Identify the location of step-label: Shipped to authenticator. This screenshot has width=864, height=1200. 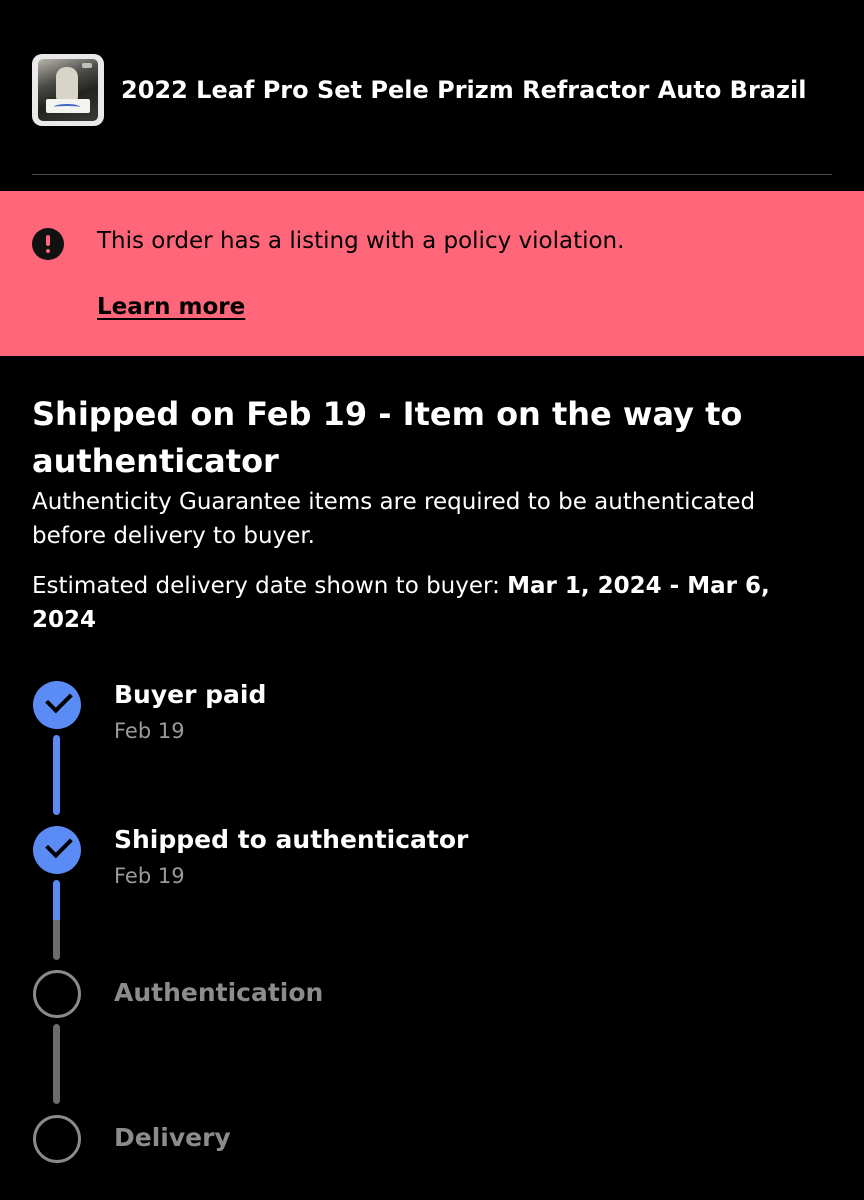
(291, 839).